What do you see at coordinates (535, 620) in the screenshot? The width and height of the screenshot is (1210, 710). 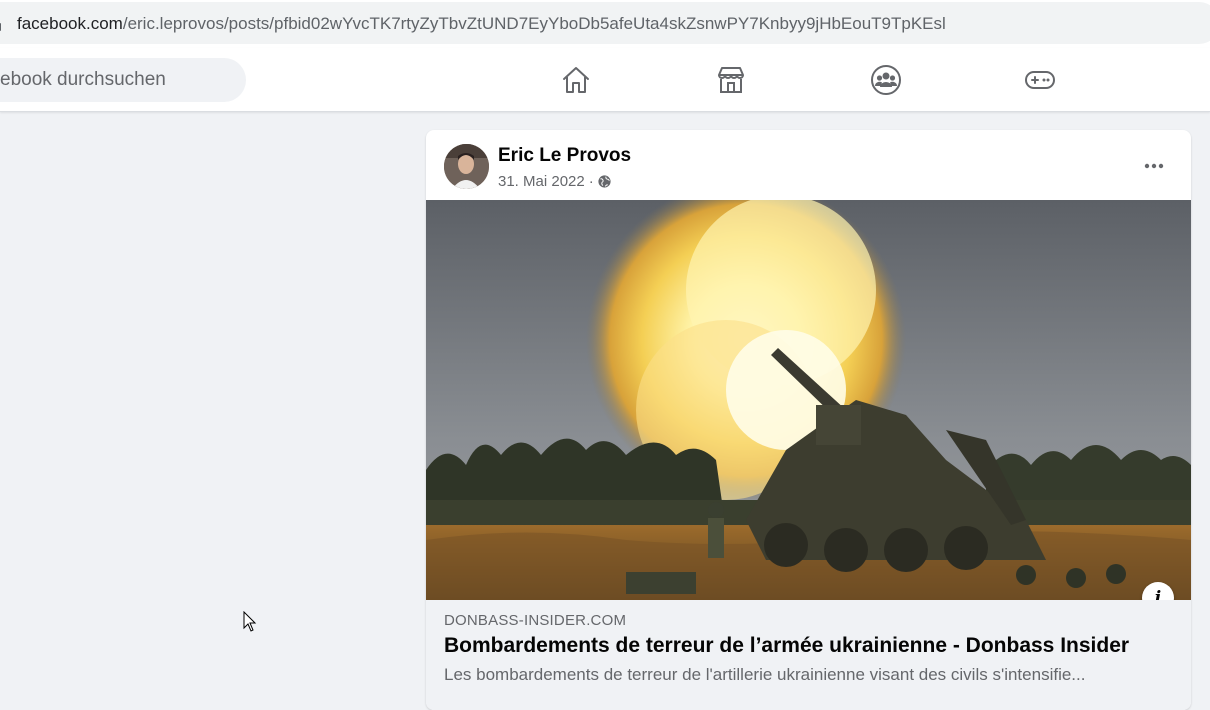 I see `link-domain: DONBASS-INSIDER.COM` at bounding box center [535, 620].